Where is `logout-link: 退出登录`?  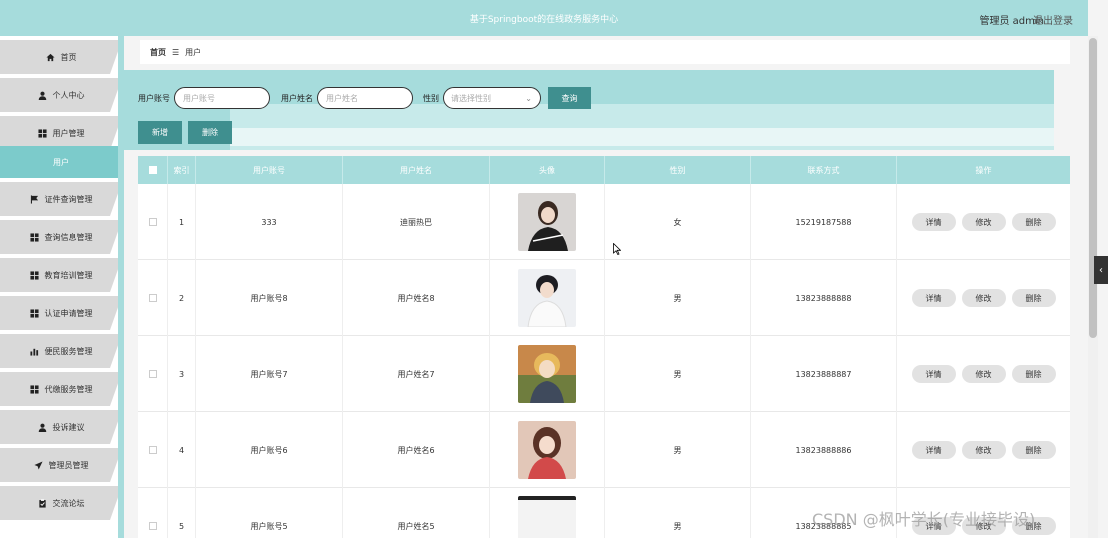 logout-link: 退出登录 is located at coordinates (1053, 19).